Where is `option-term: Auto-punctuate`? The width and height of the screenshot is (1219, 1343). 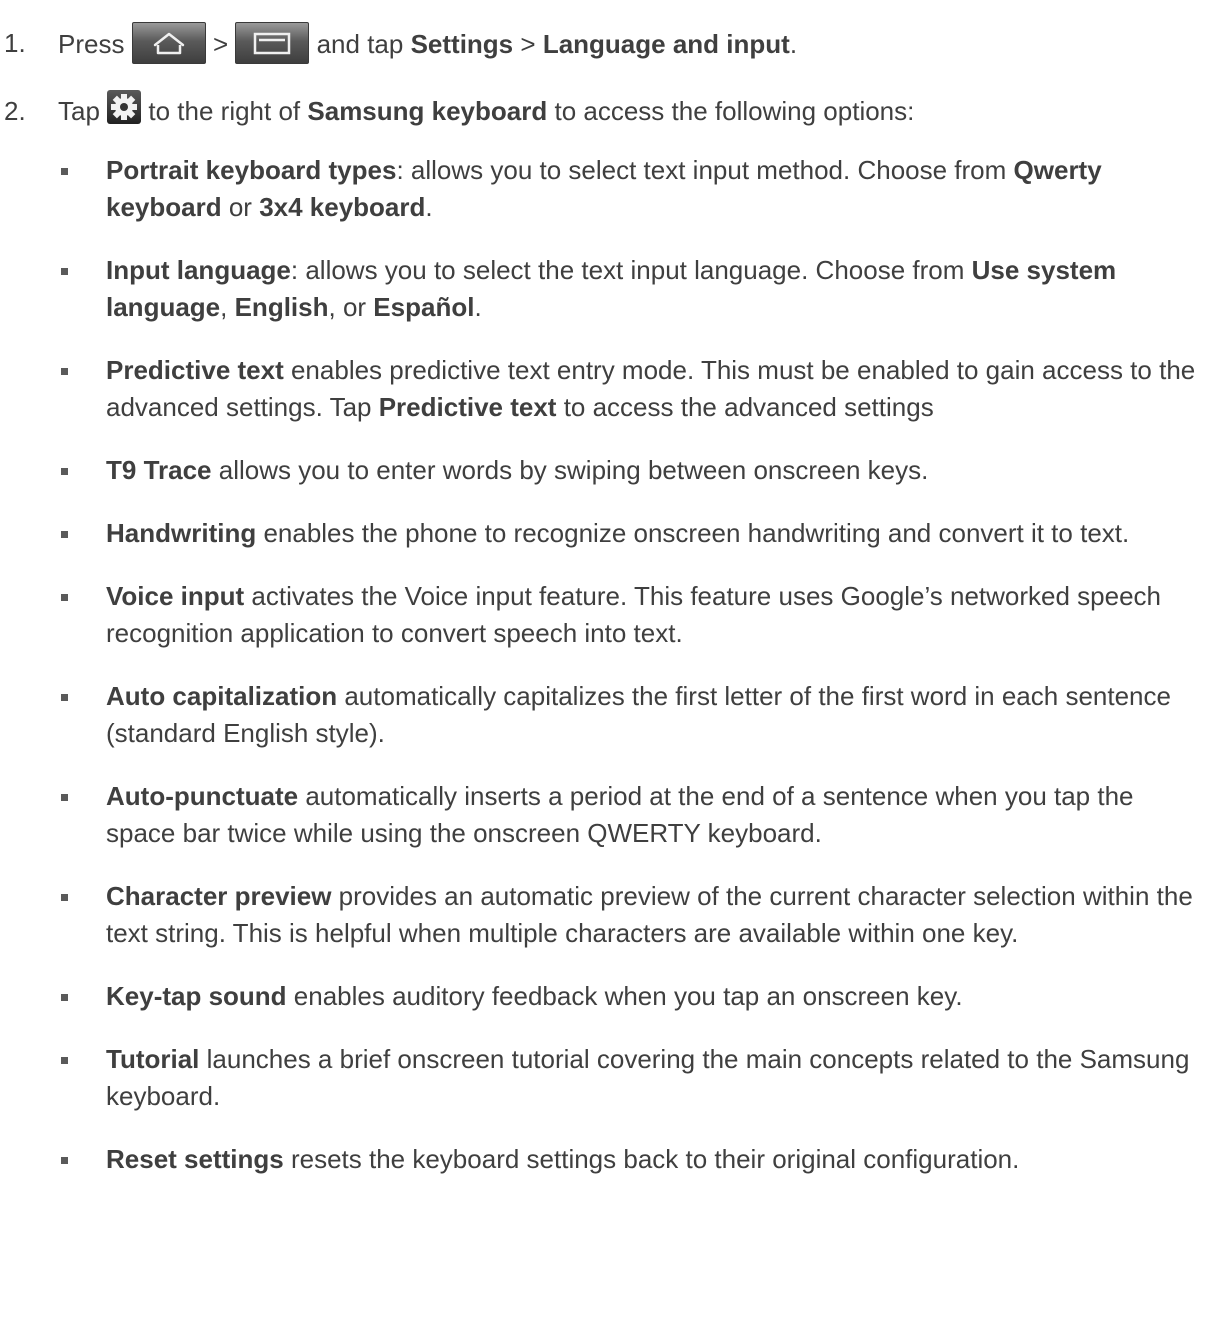 option-term: Auto-punctuate is located at coordinates (202, 796).